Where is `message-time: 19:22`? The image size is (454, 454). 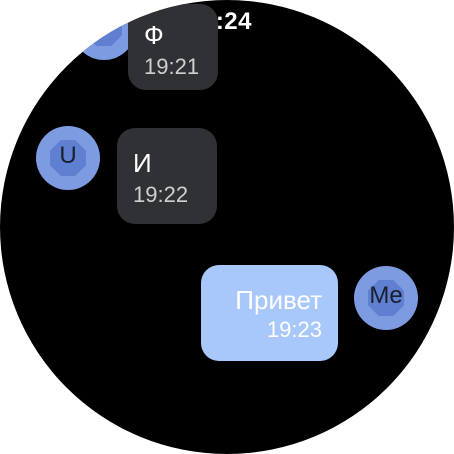
message-time: 19:22 is located at coordinates (161, 194).